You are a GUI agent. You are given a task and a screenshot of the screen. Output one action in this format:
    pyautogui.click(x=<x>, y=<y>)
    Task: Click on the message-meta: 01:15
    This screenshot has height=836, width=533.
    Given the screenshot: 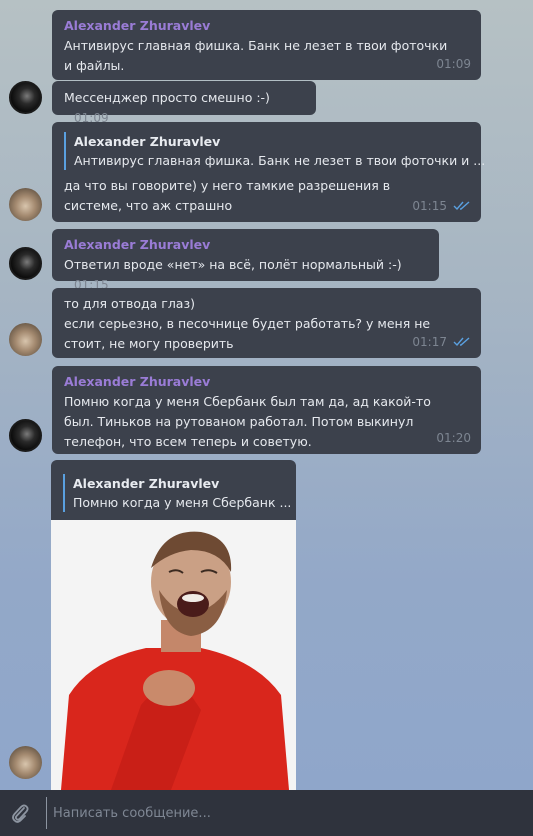 What is the action you would take?
    pyautogui.click(x=441, y=206)
    